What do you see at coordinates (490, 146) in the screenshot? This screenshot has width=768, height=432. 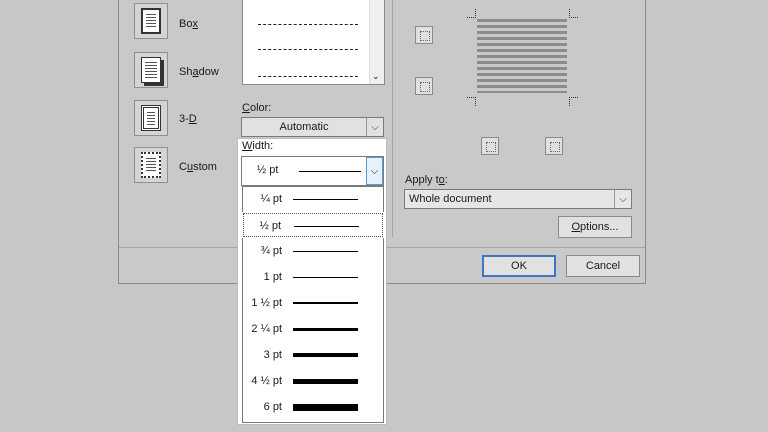 I see `left-border-button` at bounding box center [490, 146].